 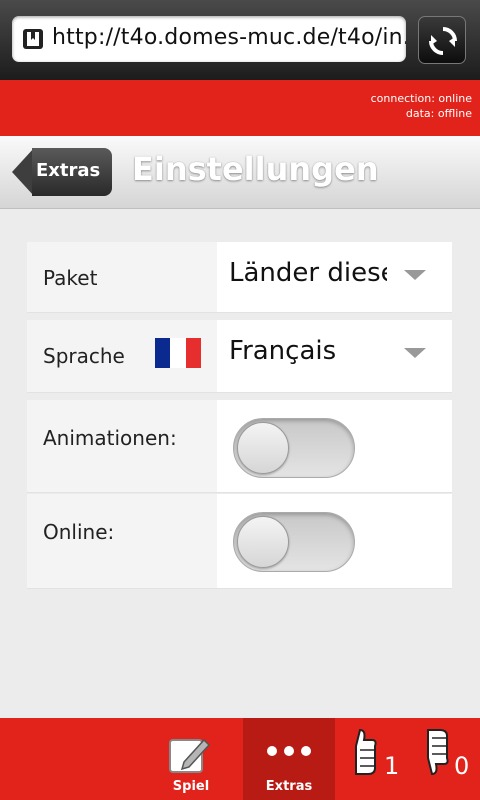 I want to click on setting-row-online: Online:, so click(x=239, y=541).